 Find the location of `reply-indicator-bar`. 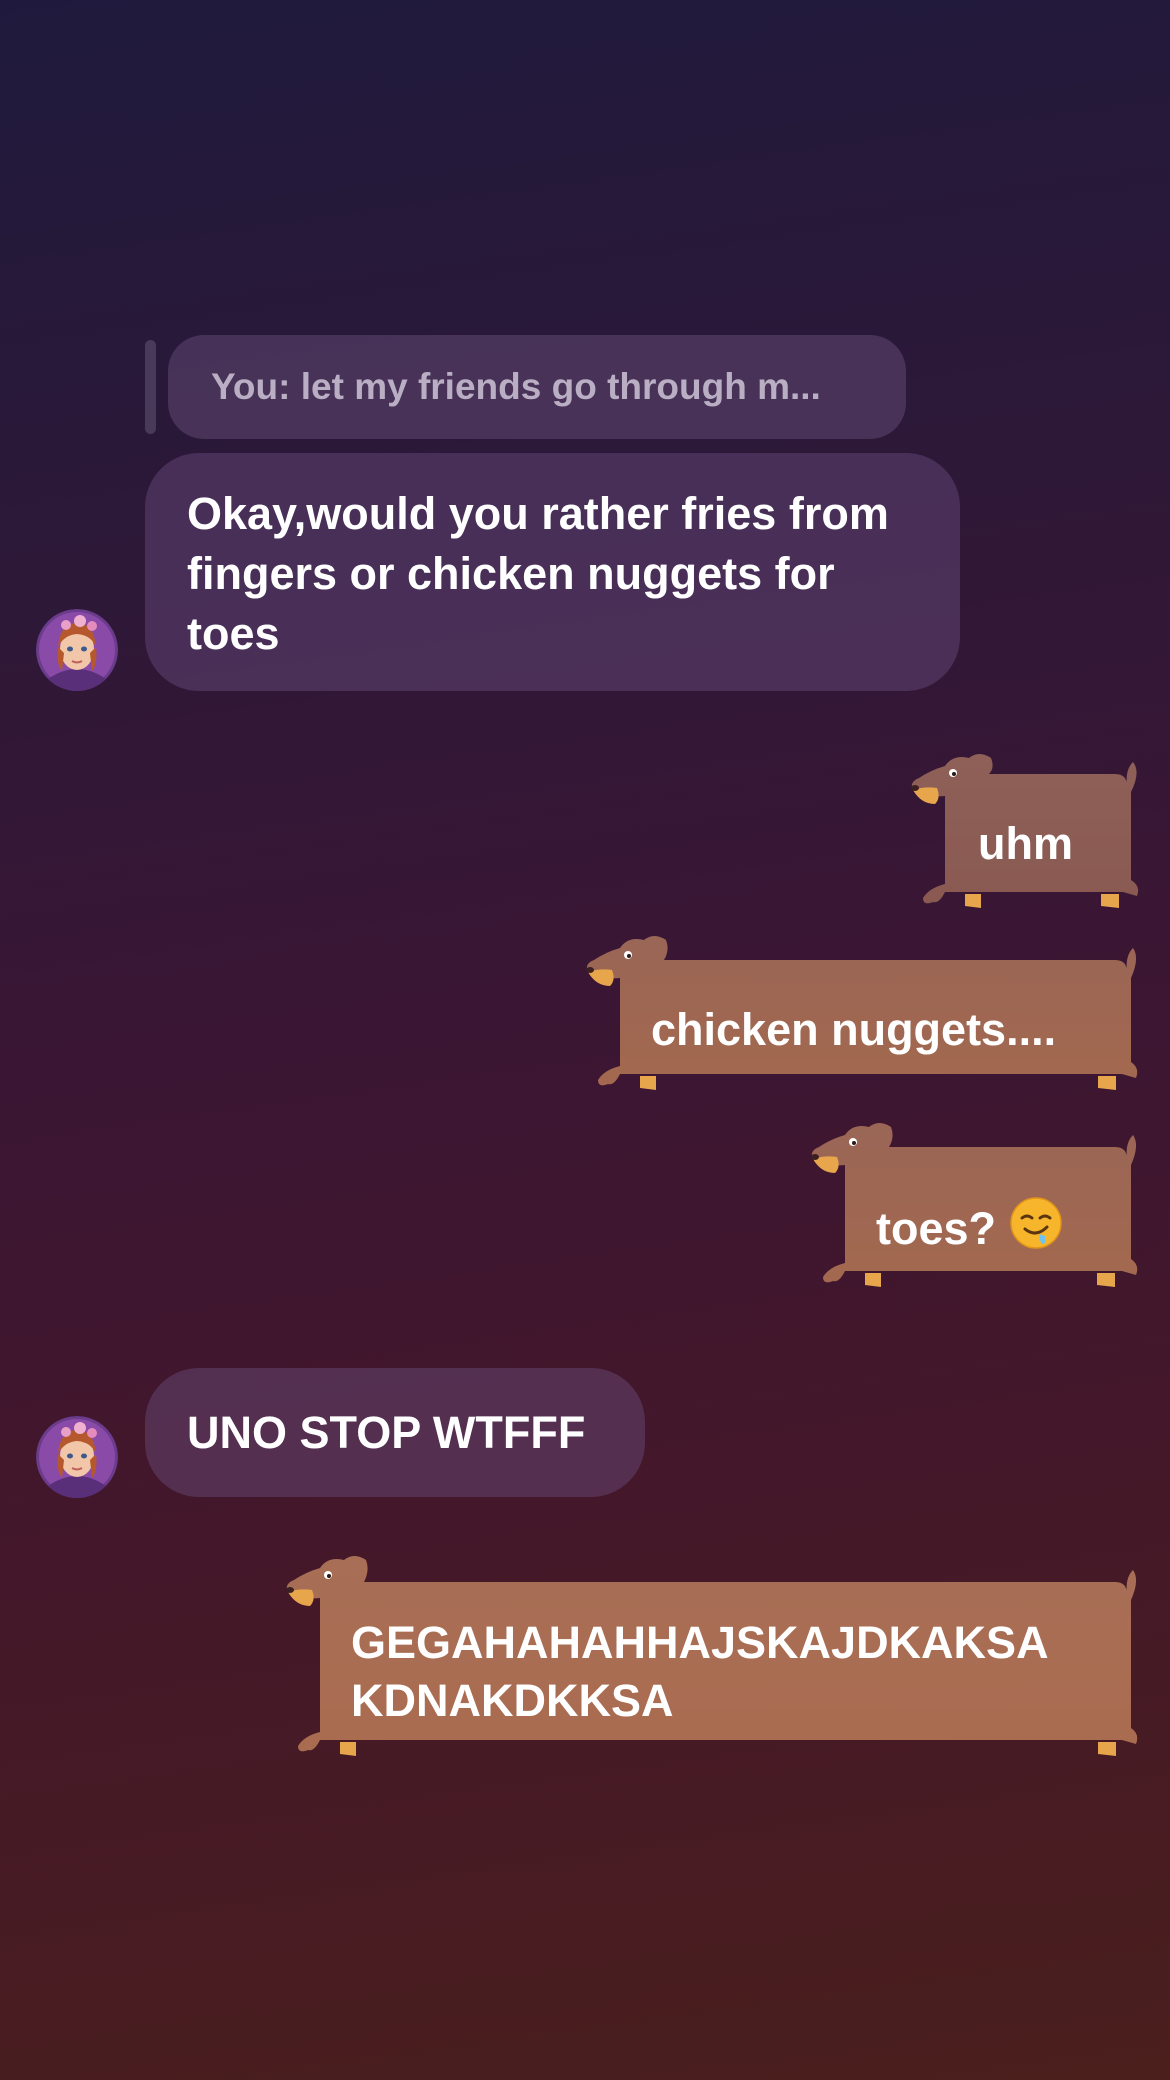

reply-indicator-bar is located at coordinates (150, 387).